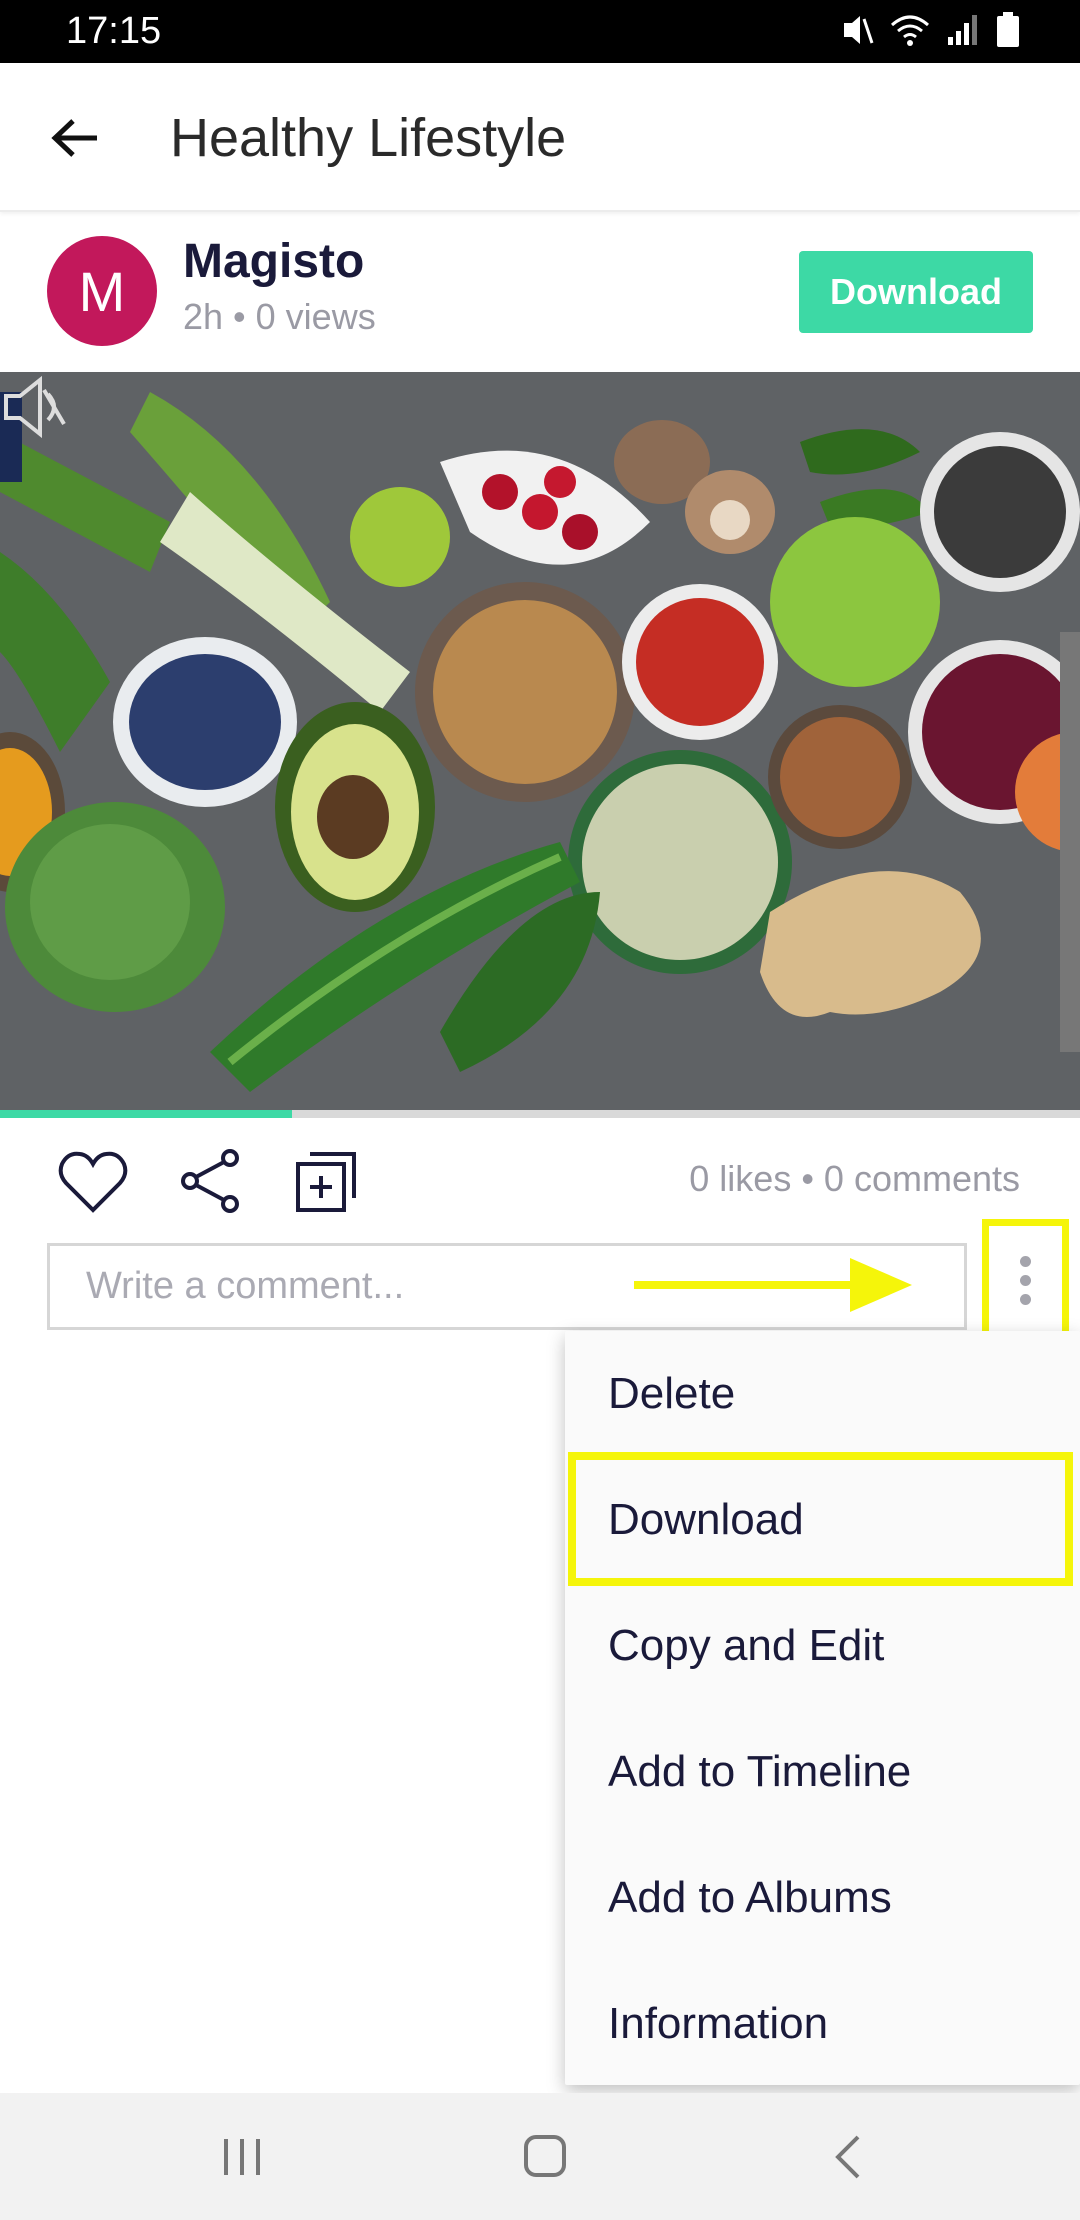 The image size is (1080, 2220). I want to click on annotation-highlight-box, so click(1025, 1280).